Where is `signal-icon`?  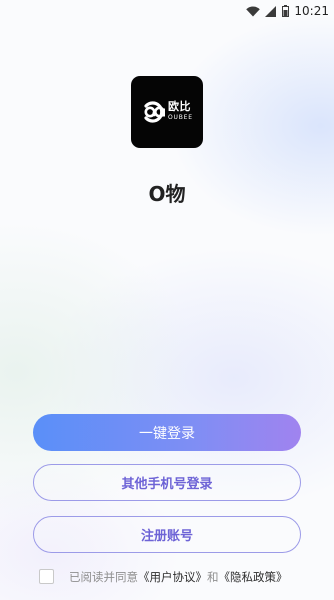
signal-icon is located at coordinates (271, 11).